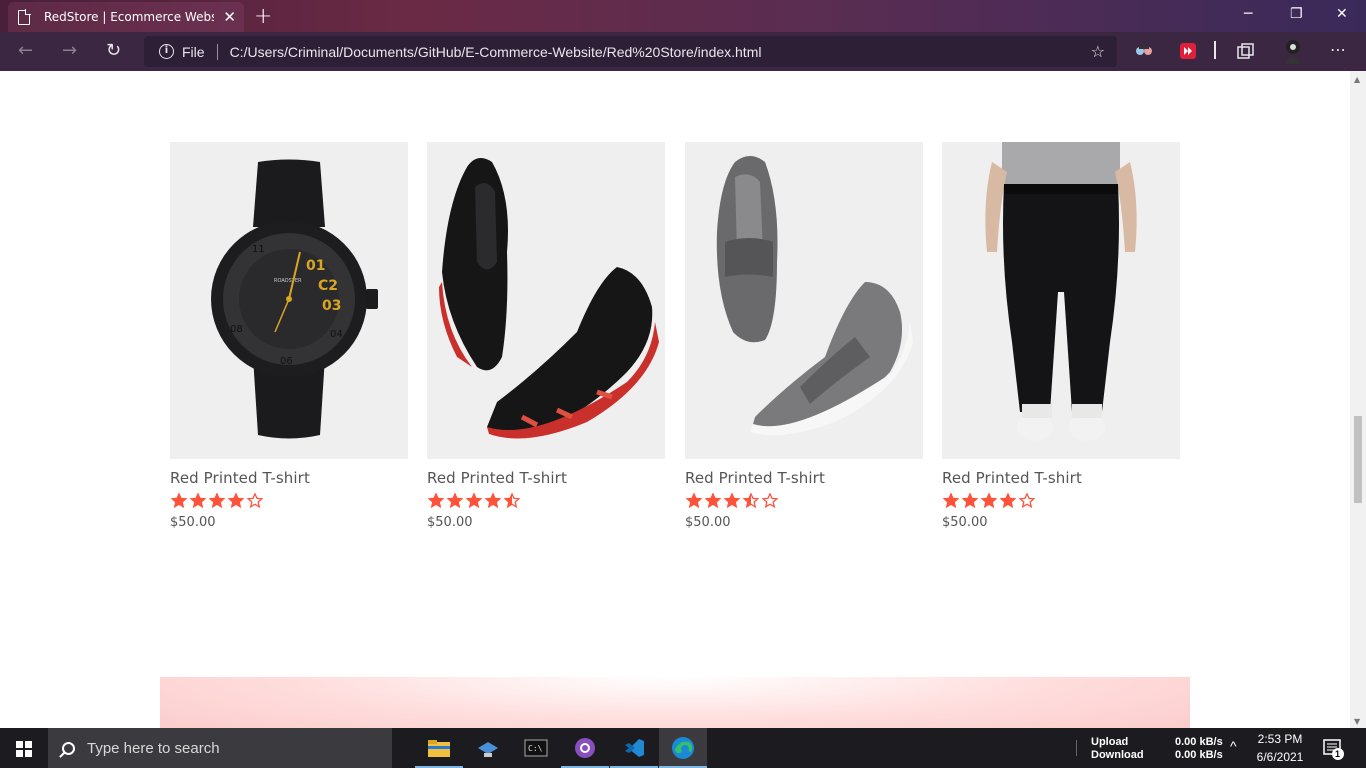 The width and height of the screenshot is (1366, 768). Describe the element at coordinates (258, 249) in the screenshot. I see `svg-text: 11` at that location.